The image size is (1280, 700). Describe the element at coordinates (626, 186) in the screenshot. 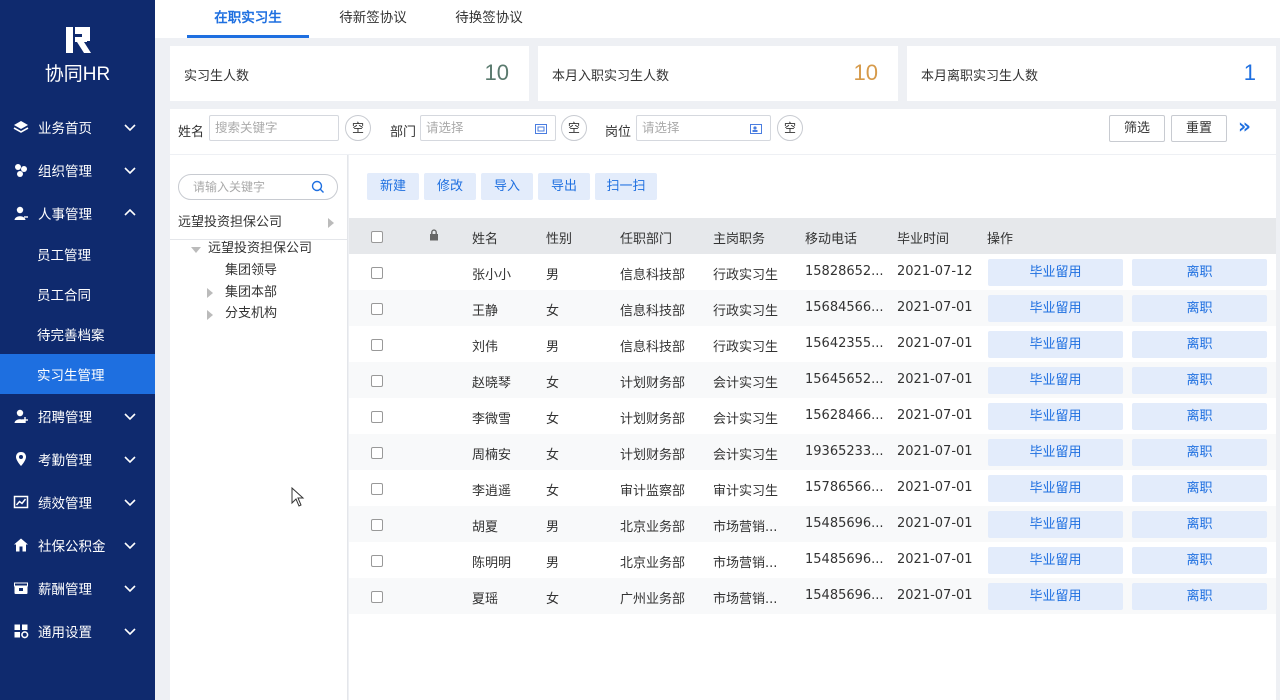

I see `scan-button: 扫一扫` at that location.